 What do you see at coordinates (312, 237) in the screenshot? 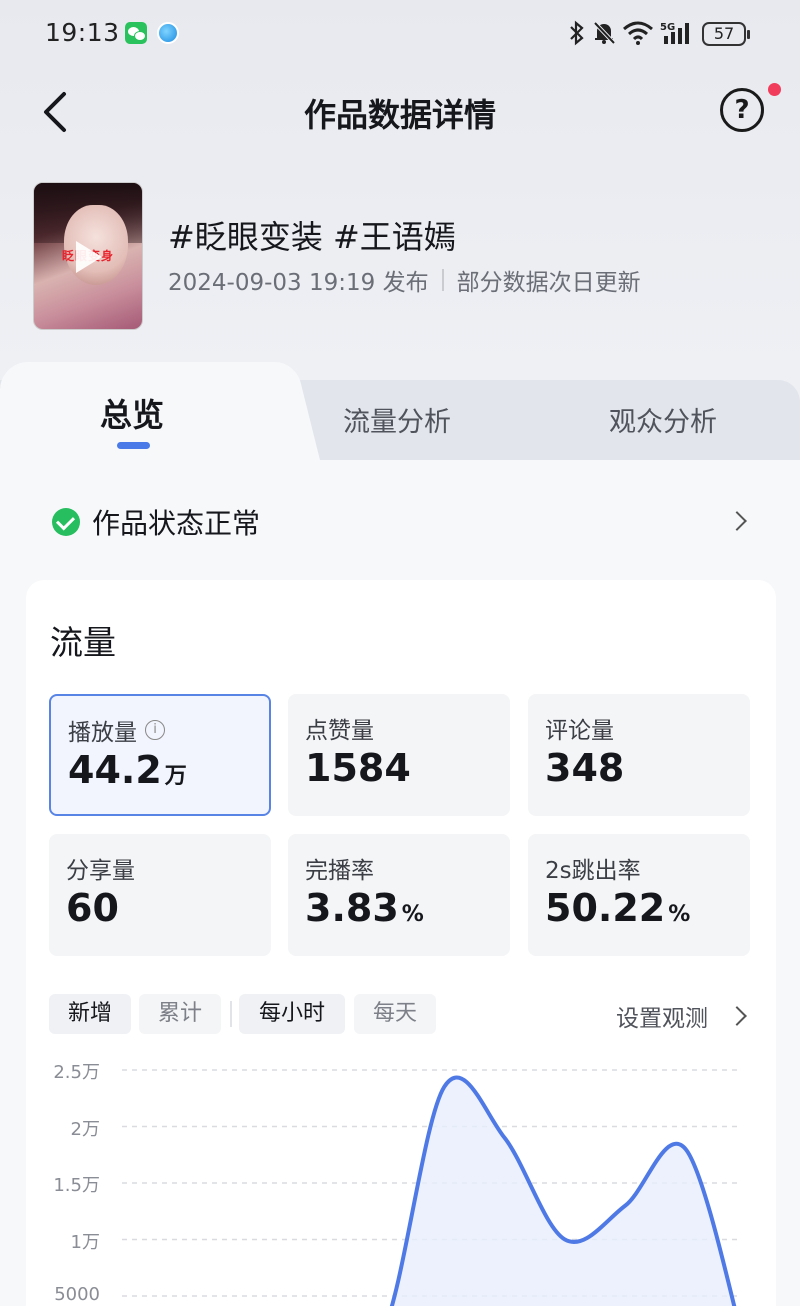
I see `video-title: #眨眼变装 #王语嫣` at bounding box center [312, 237].